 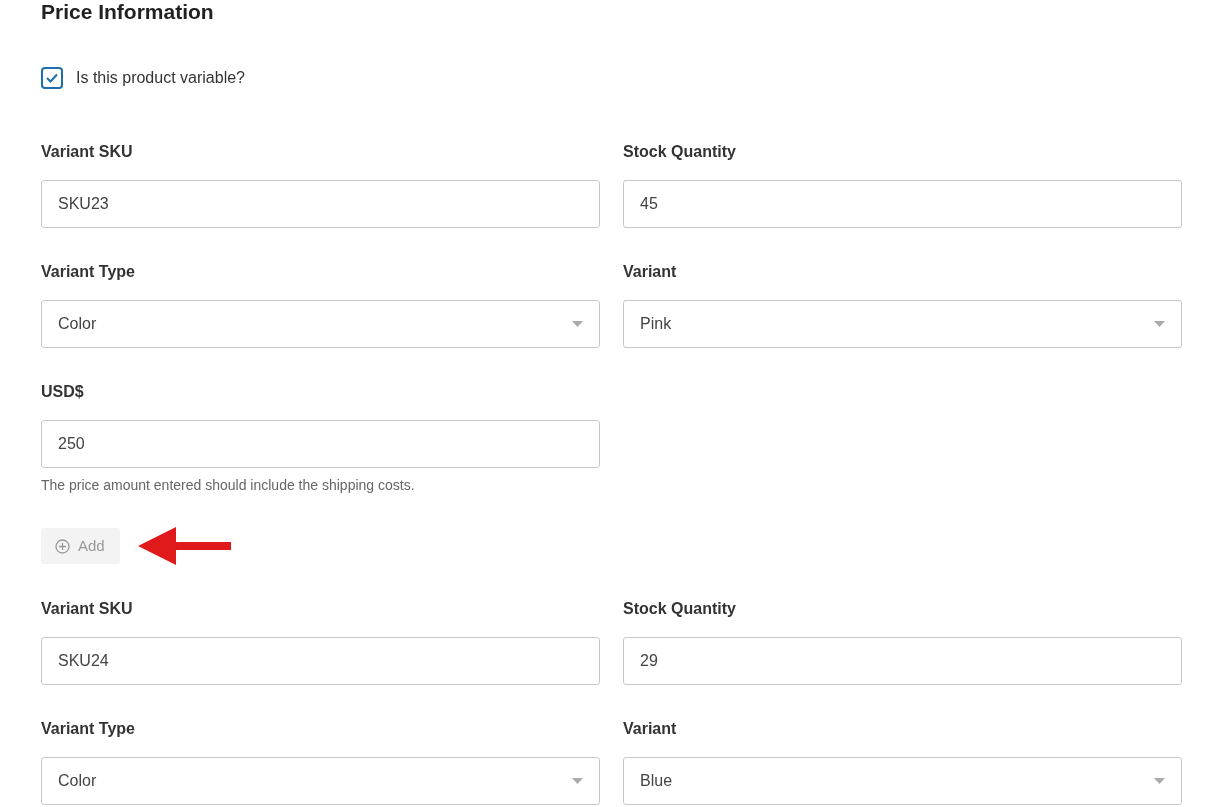 I want to click on input-field: SKU24, so click(x=320, y=661).